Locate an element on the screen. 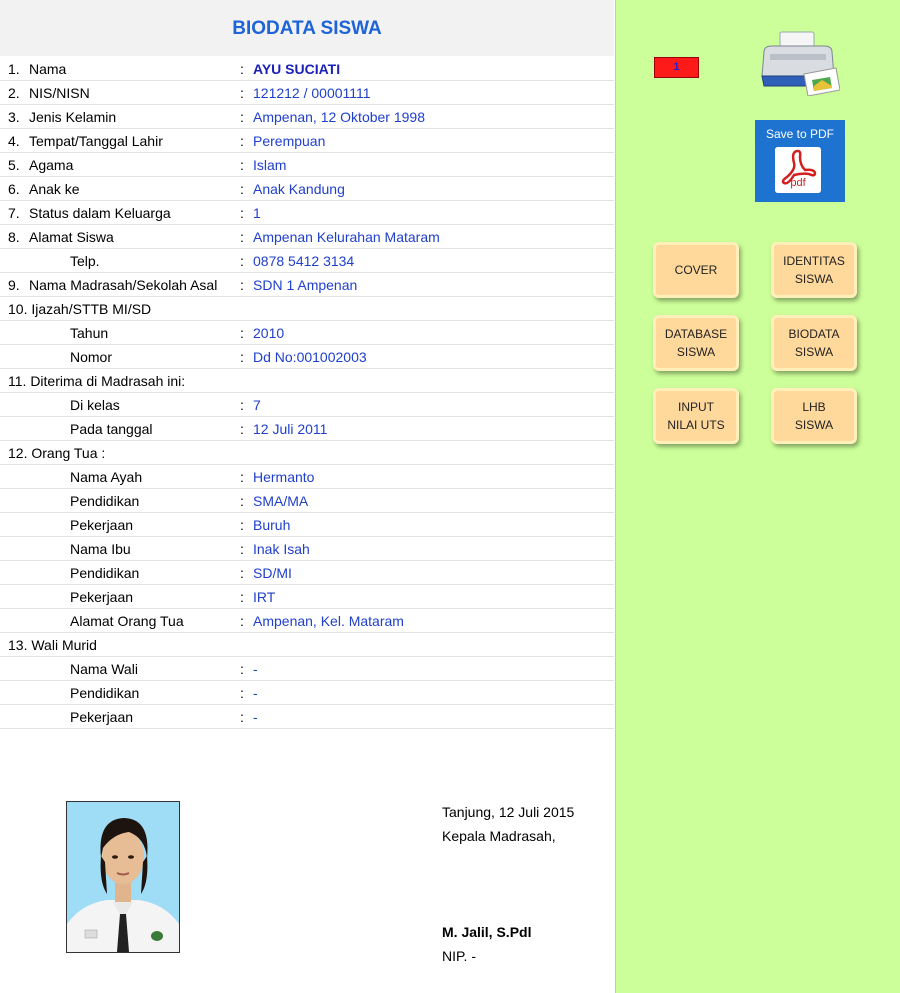  row-label: Nama Madrasah/Sekolah Asal is located at coordinates (123, 285).